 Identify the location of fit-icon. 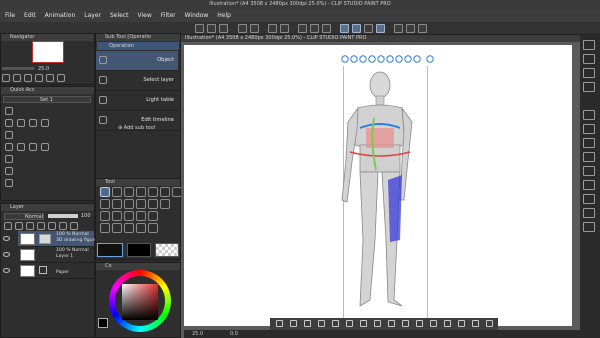
(28, 78).